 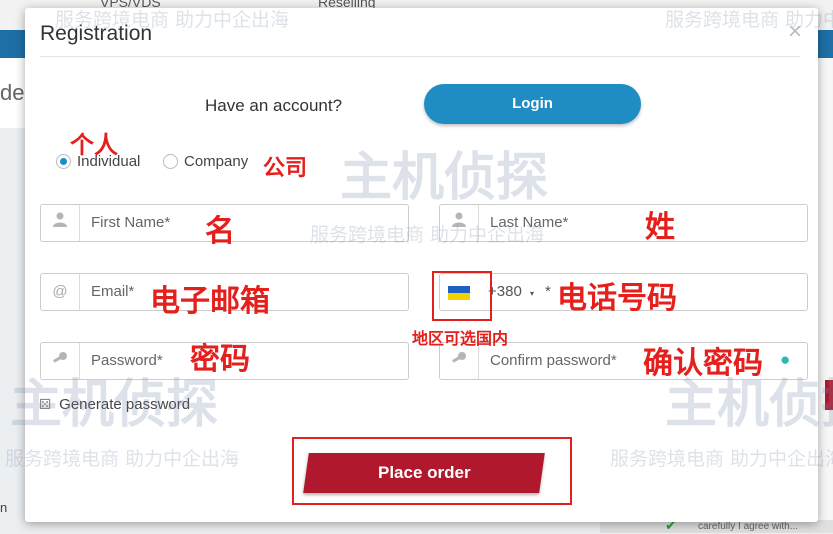 I want to click on dice-icon: ⚄, so click(x=45, y=404).